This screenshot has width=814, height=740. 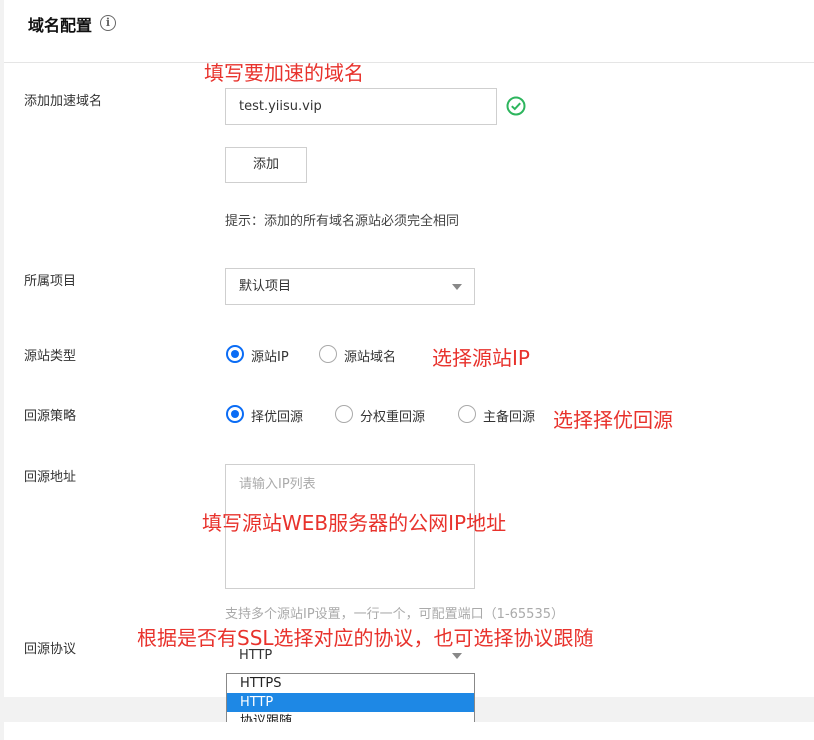 What do you see at coordinates (365, 638) in the screenshot?
I see `annotation-protocol: 根据是否有SSL选择对应的协议，也可选择协议跟随` at bounding box center [365, 638].